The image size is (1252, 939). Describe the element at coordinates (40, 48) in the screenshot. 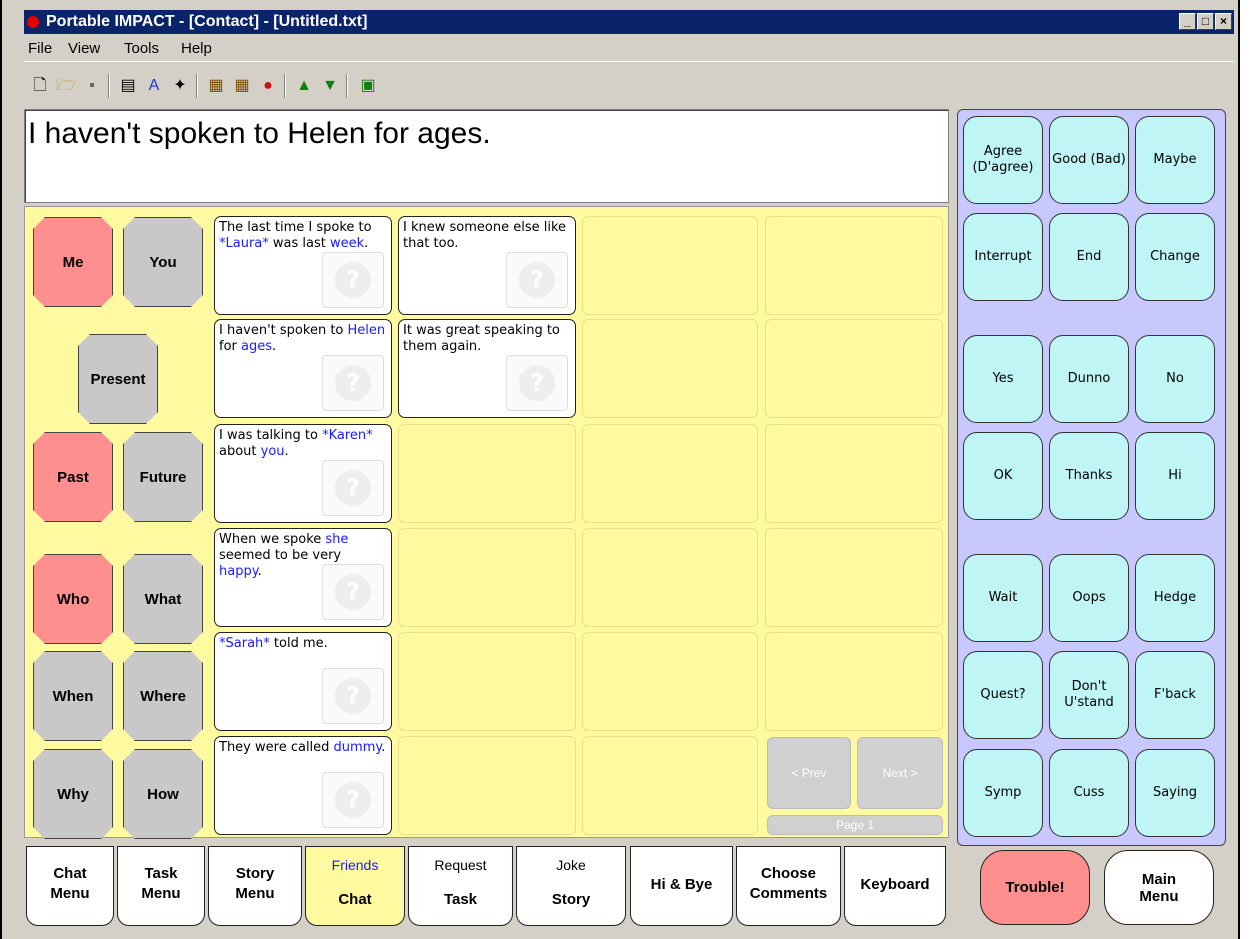

I see `menu-file: File` at that location.